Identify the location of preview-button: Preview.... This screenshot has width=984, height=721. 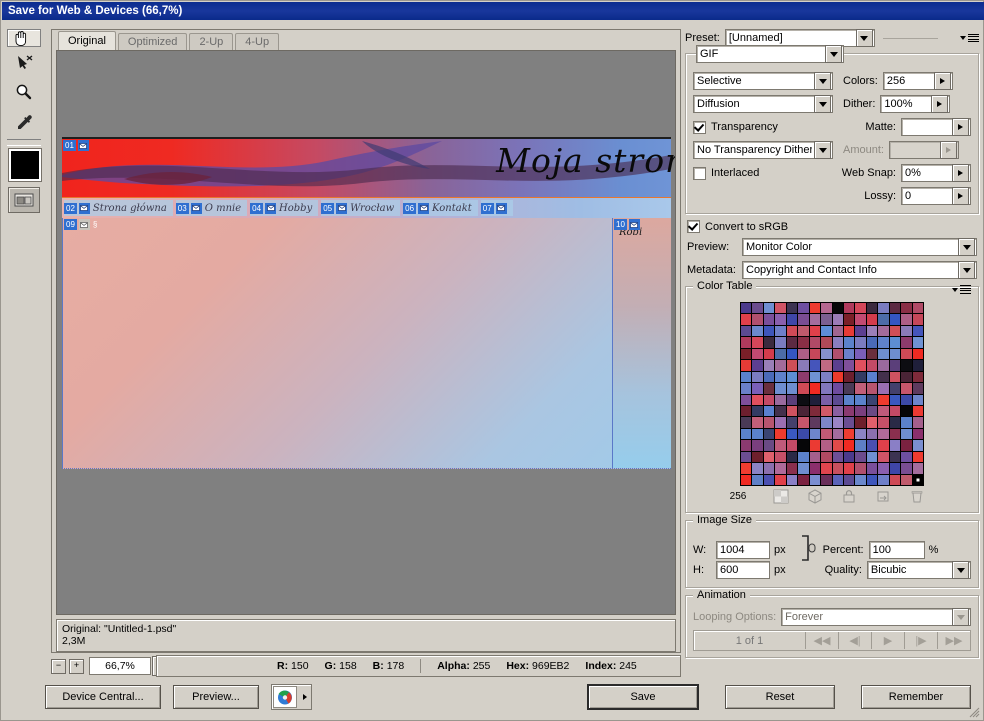
(216, 697).